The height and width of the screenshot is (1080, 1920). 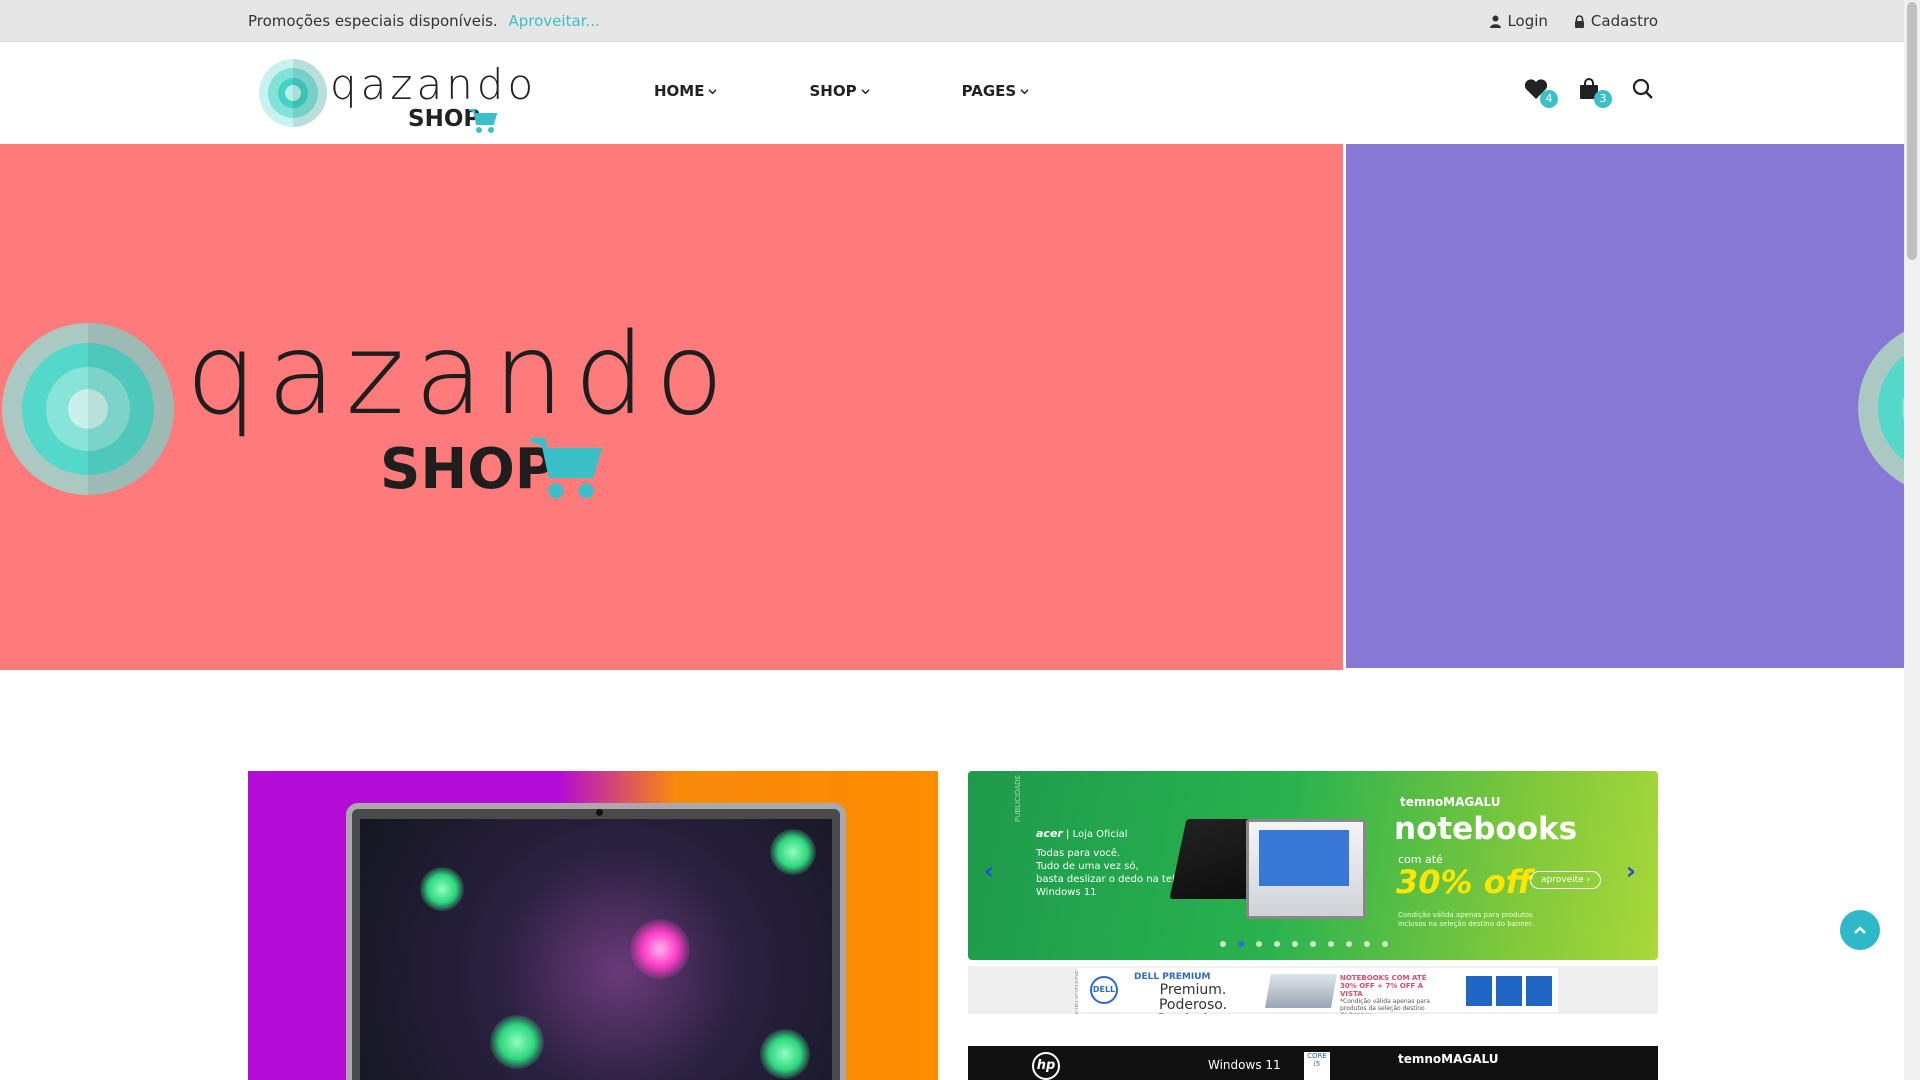 I want to click on aproveite-button: aproveite ›, so click(x=1566, y=880).